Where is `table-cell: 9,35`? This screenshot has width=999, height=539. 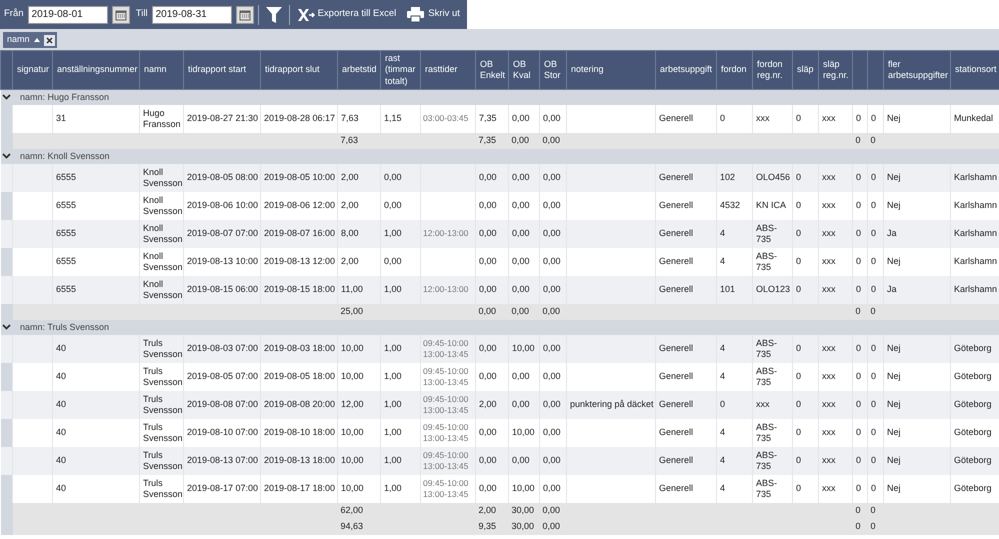
table-cell: 9,35 is located at coordinates (492, 526).